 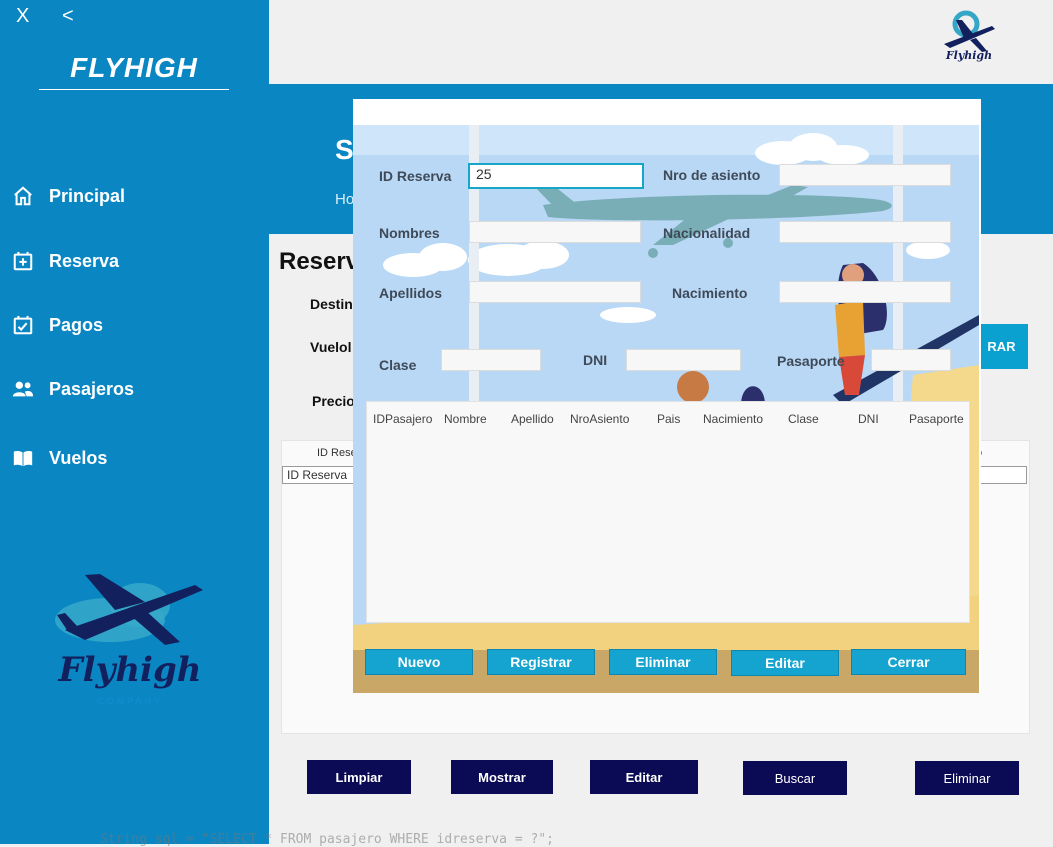 What do you see at coordinates (733, 419) in the screenshot?
I see `table-header-nacimiento: Nacimiento` at bounding box center [733, 419].